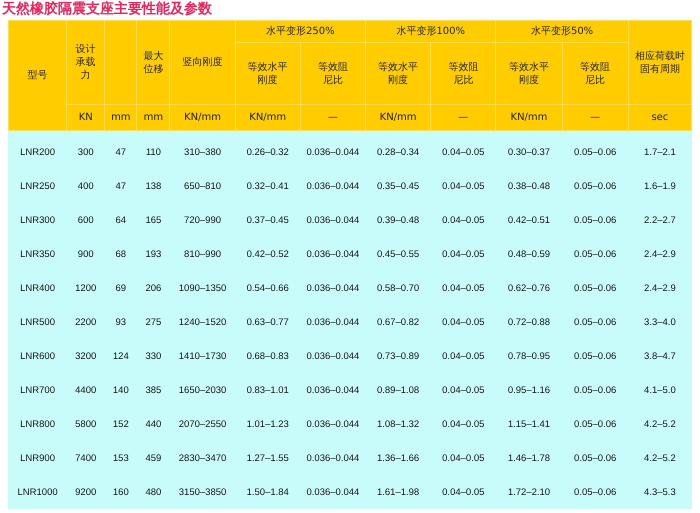 This screenshot has width=700, height=513. I want to click on table-cell: 440, so click(153, 424).